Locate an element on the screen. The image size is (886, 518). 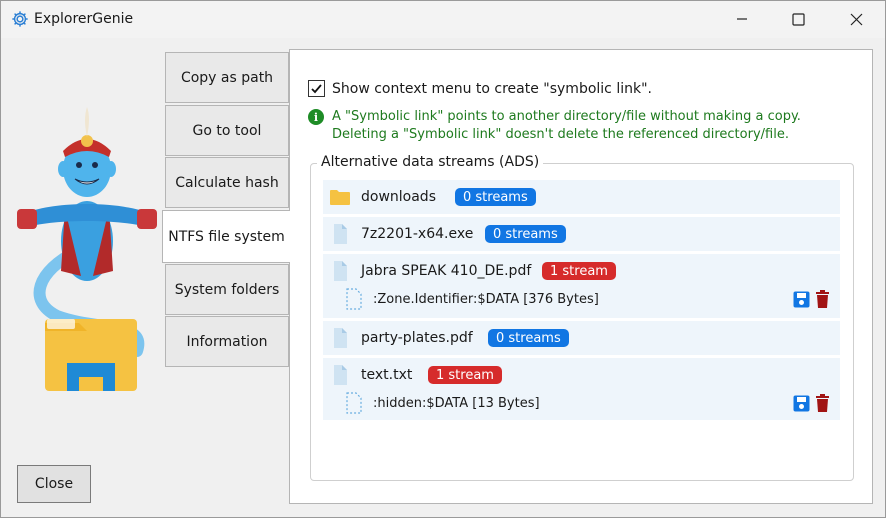
list-item: downloads 0 streams is located at coordinates (581, 197).